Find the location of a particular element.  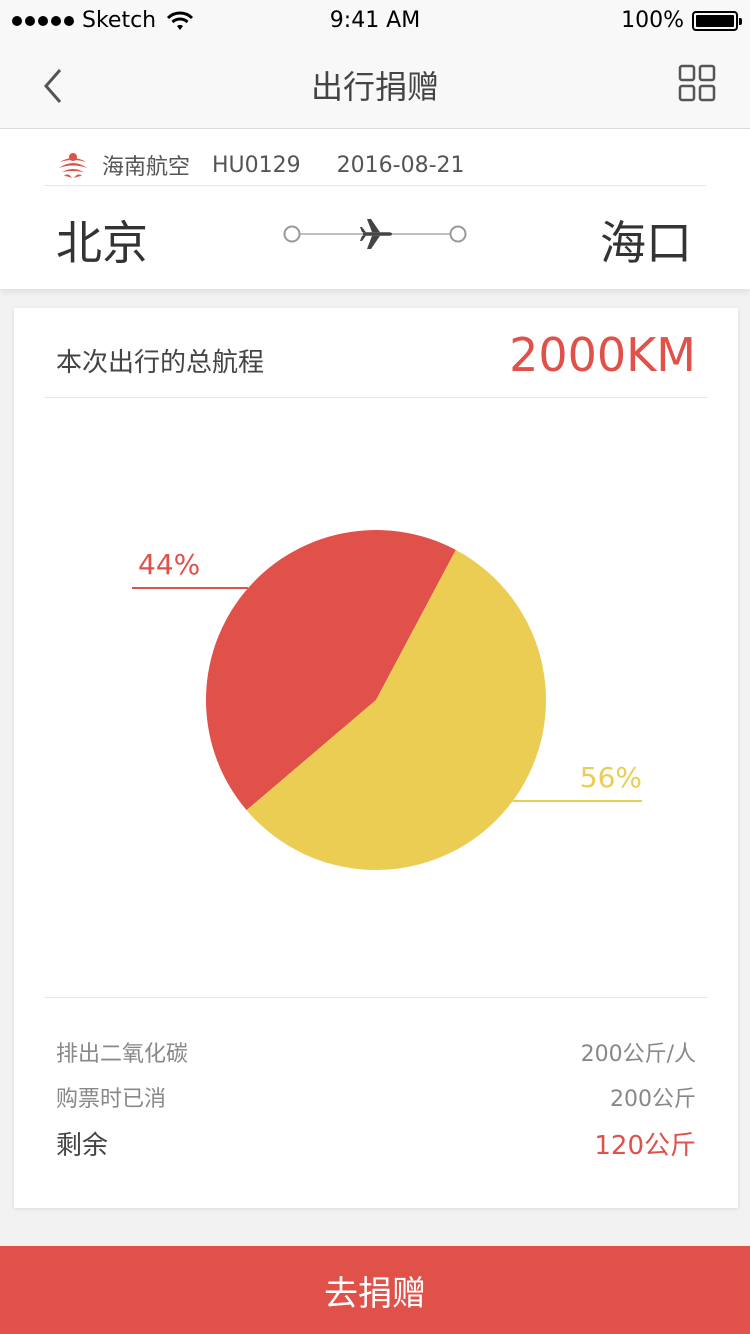

page-title: 出行捐赠 is located at coordinates (374, 87).